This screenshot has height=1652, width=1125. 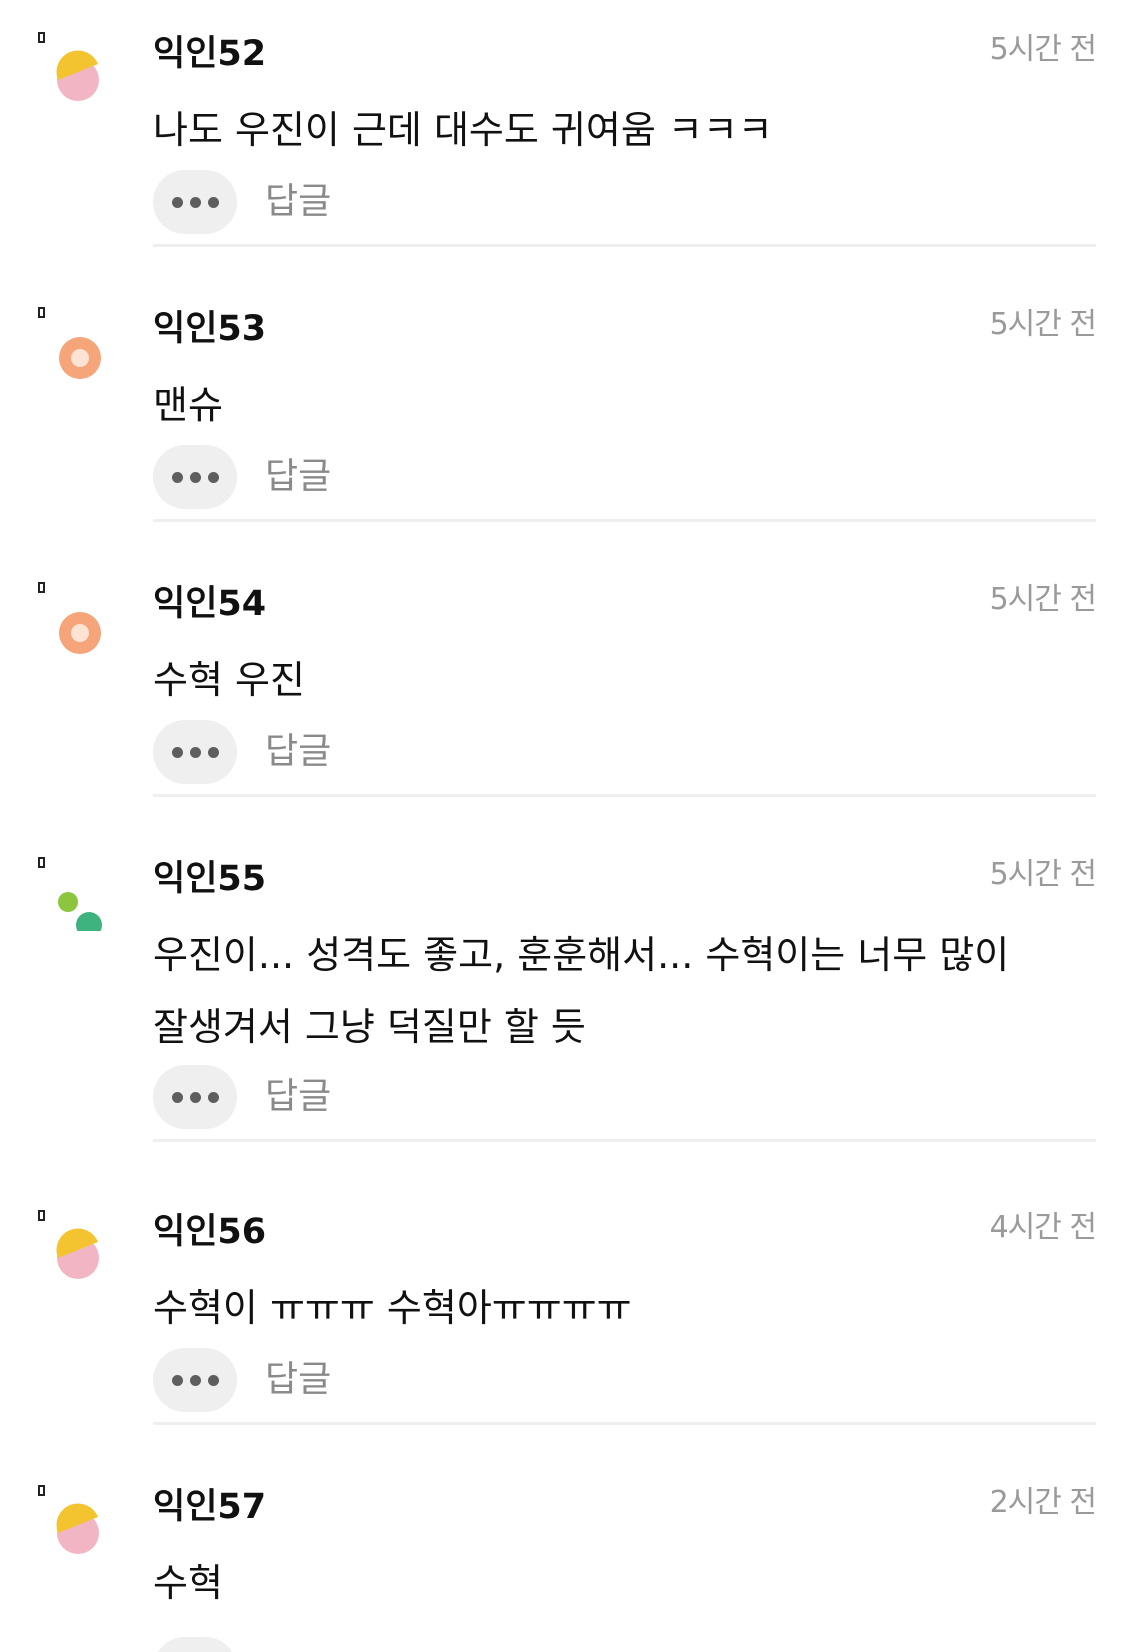 I want to click on nickname: 익인56, so click(x=210, y=1232).